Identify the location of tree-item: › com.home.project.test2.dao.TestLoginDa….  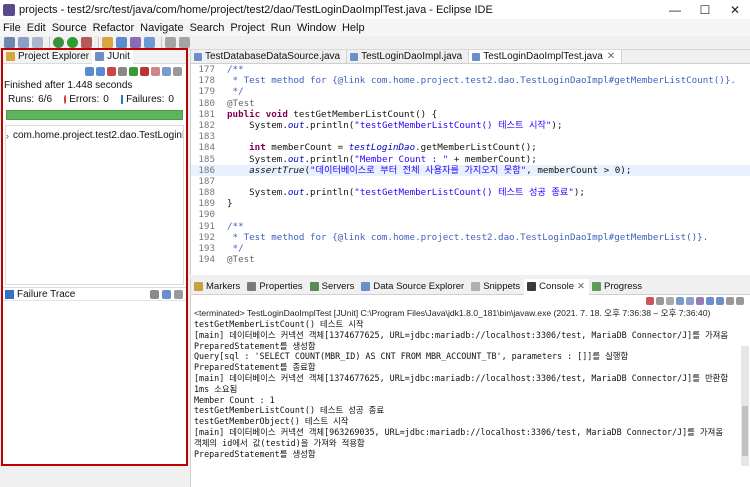
(94, 135).